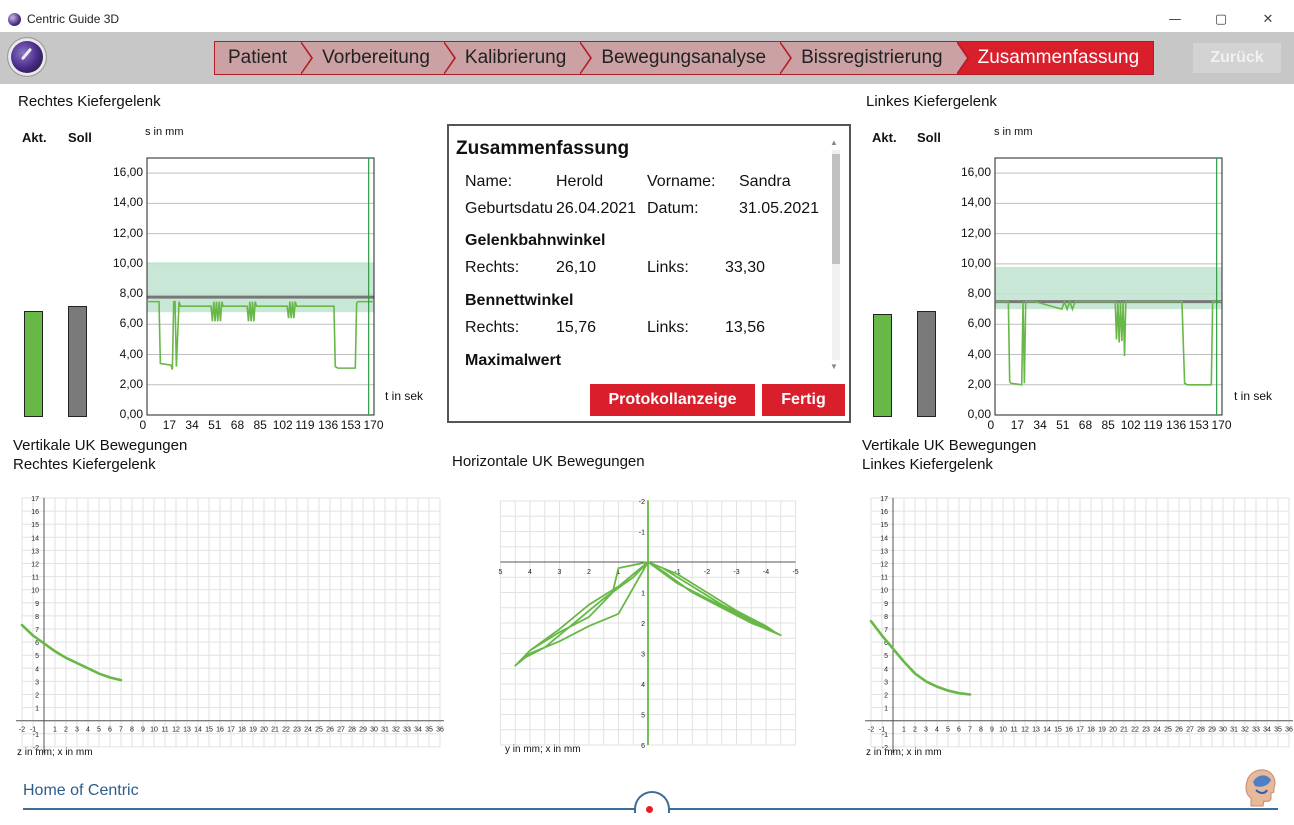  I want to click on y-tick-label: 14,00, so click(127, 202).